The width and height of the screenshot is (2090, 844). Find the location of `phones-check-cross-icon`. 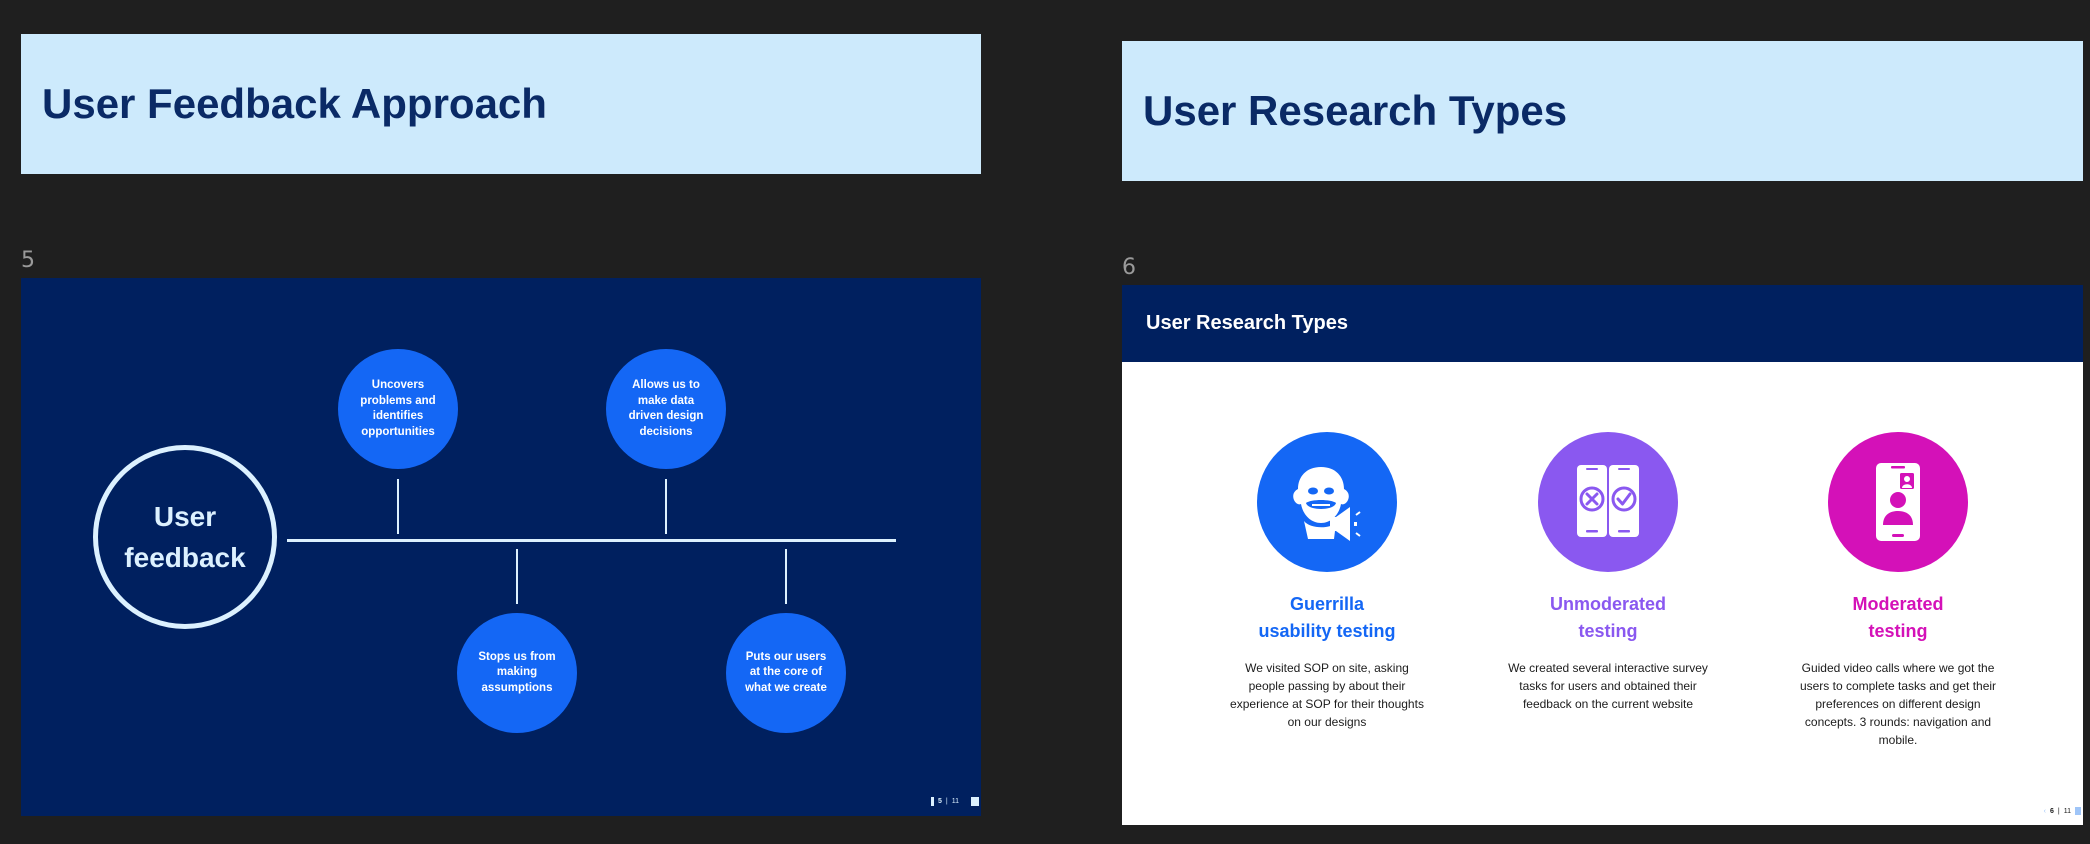

phones-check-cross-icon is located at coordinates (1608, 502).